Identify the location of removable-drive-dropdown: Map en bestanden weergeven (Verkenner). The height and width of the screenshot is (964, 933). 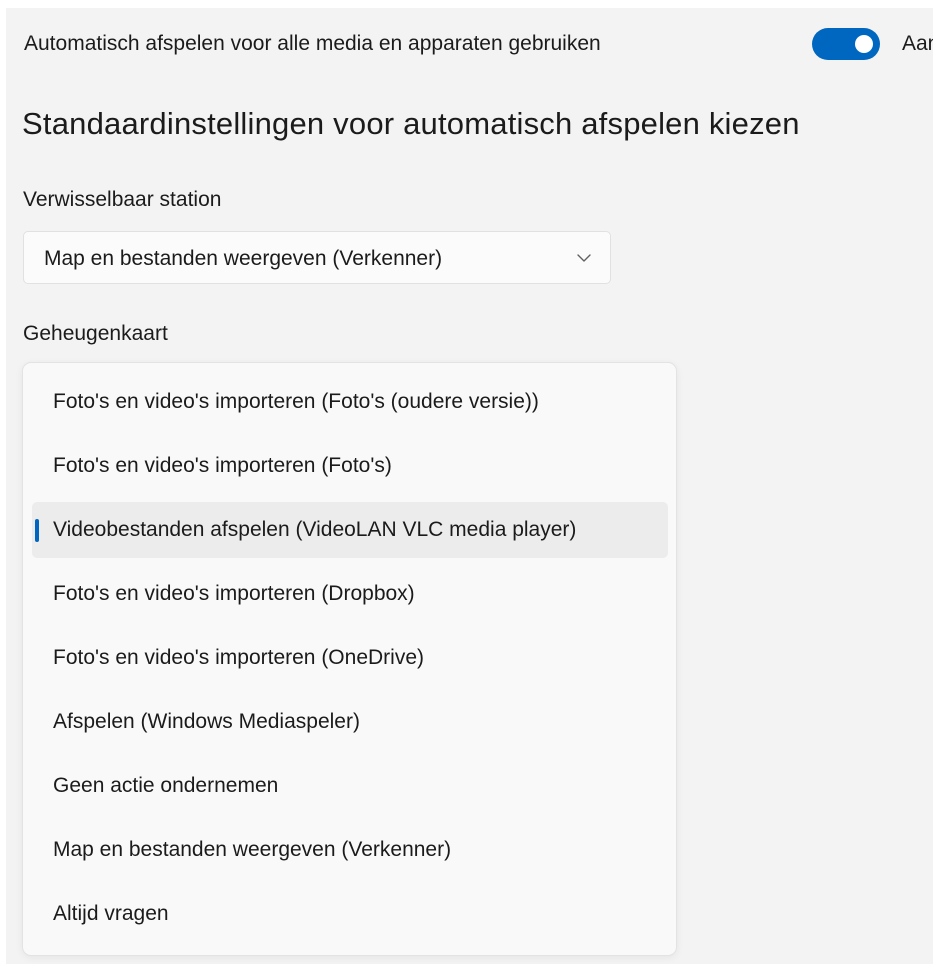
(317, 257).